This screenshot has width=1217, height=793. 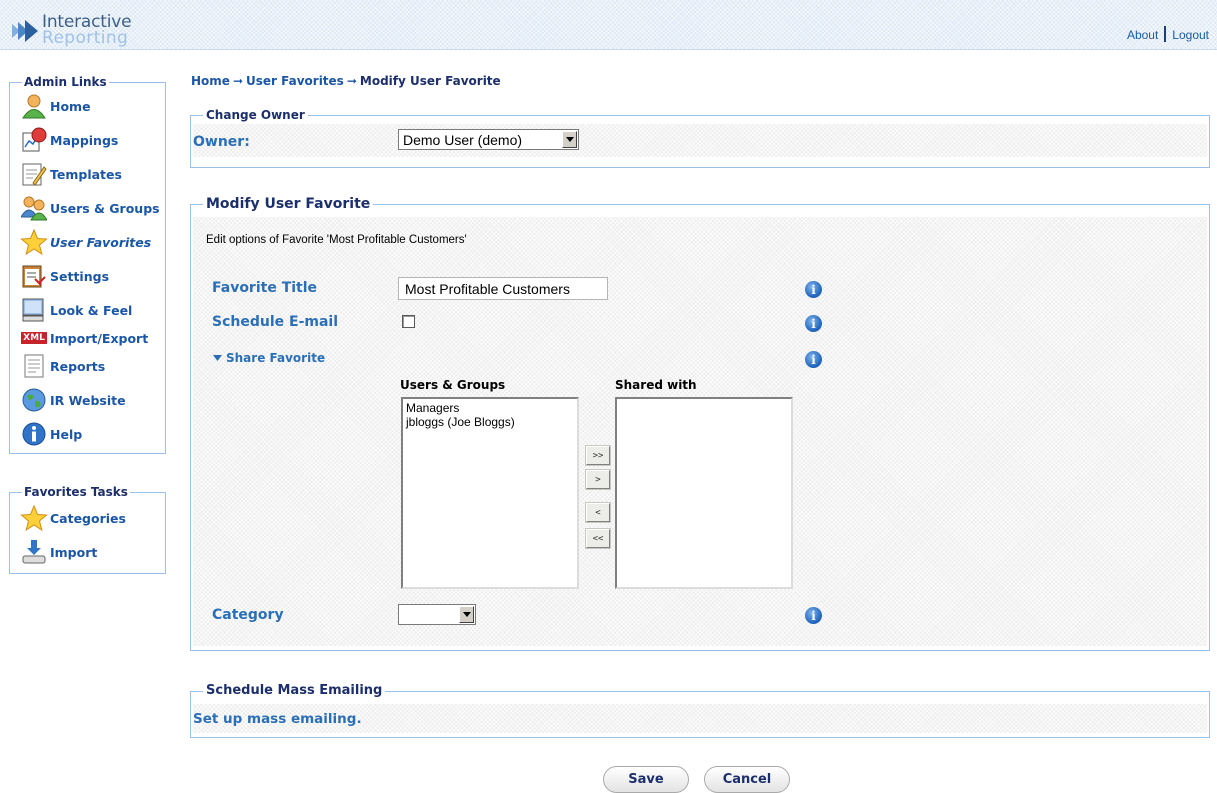 What do you see at coordinates (295, 81) in the screenshot?
I see `breadcrumb-user-favorites-link: User Favorites` at bounding box center [295, 81].